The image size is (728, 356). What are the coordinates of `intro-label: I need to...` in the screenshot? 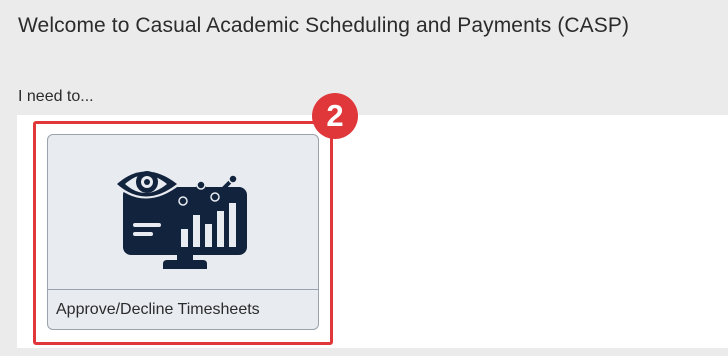 It's located at (56, 96).